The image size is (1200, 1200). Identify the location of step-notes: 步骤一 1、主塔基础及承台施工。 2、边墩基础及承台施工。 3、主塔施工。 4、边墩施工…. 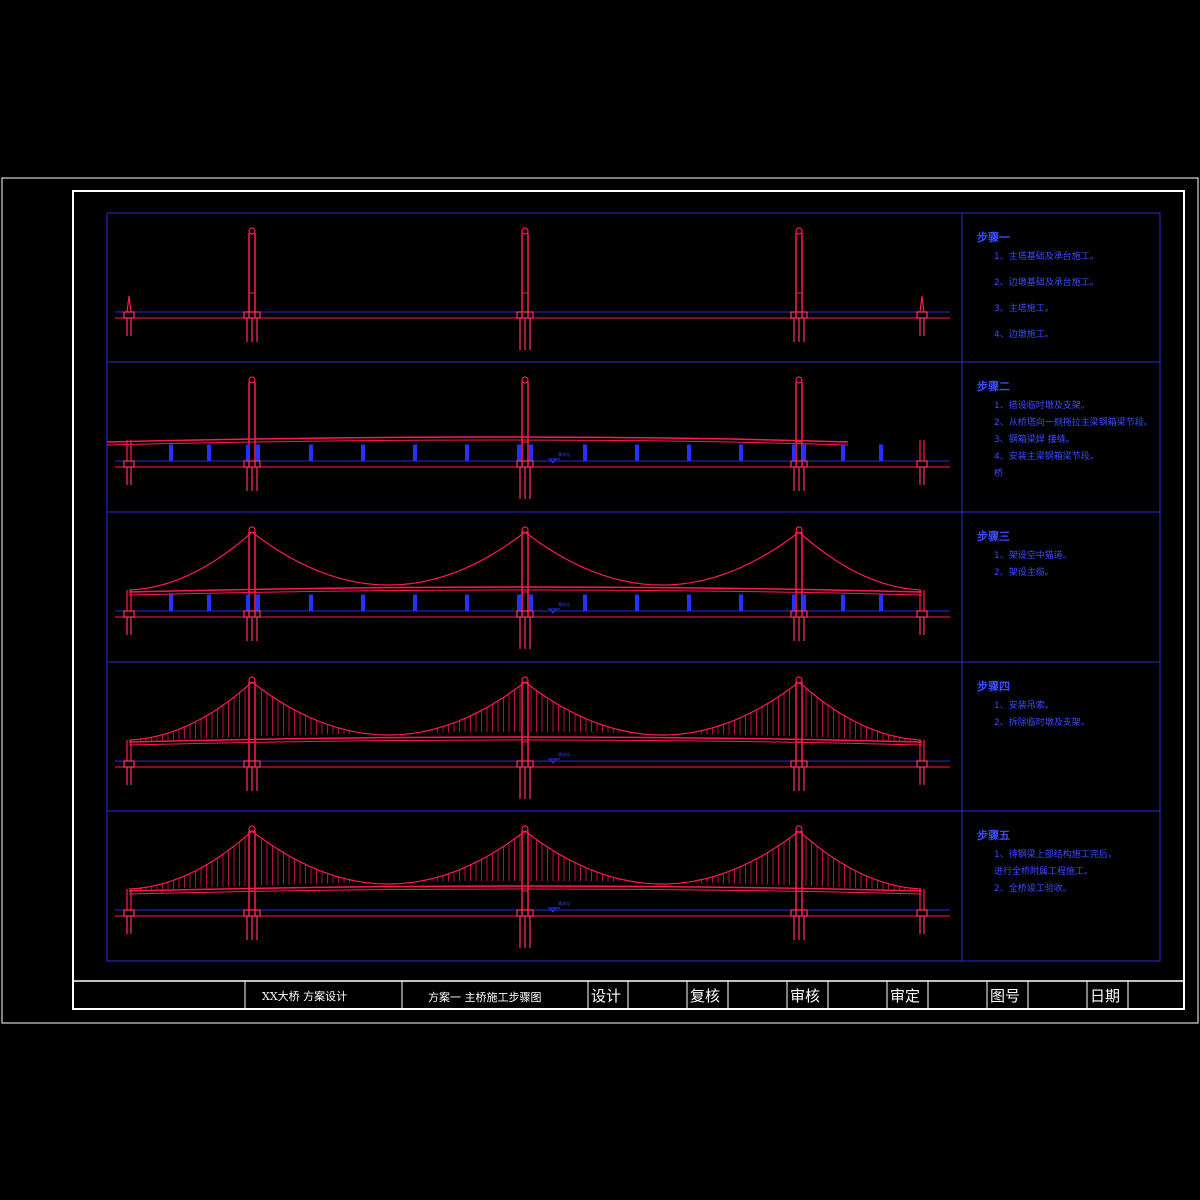
(1065, 562).